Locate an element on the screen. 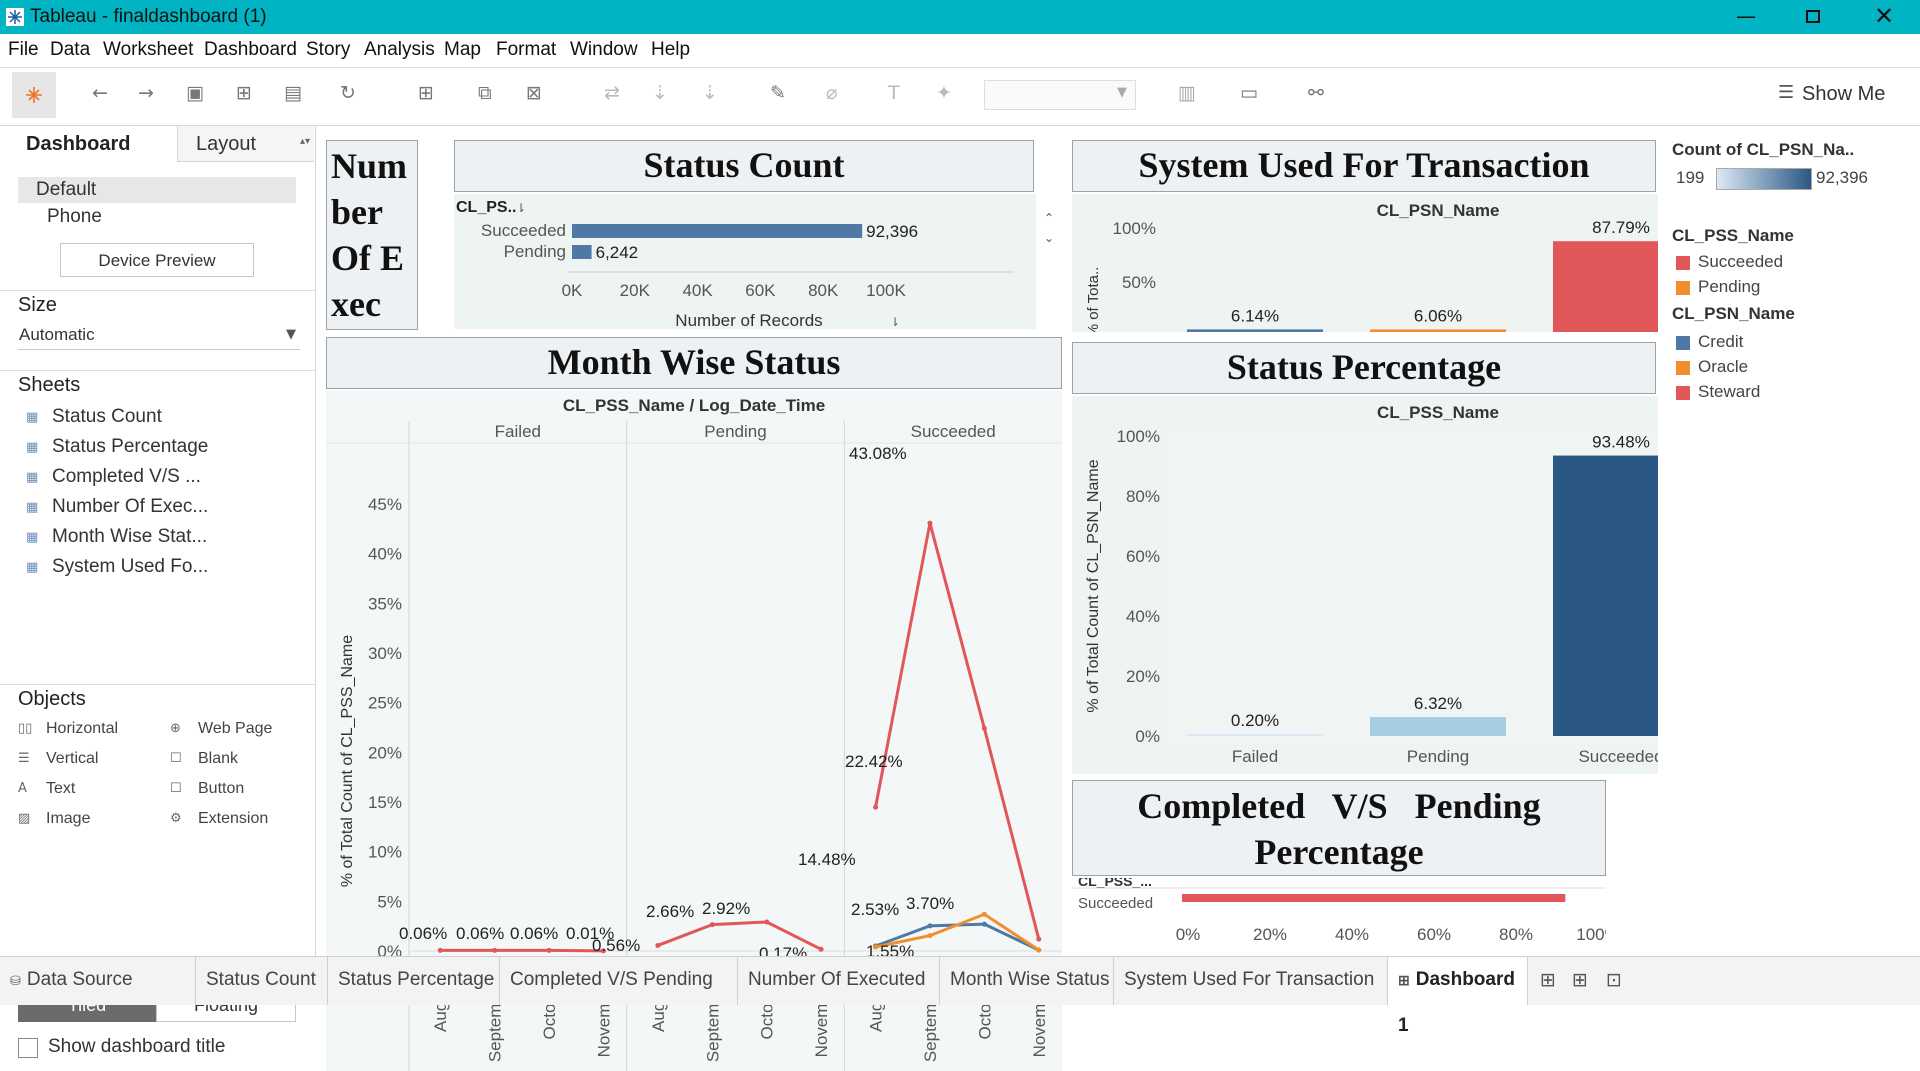 This screenshot has width=1920, height=1071. new-worksheet-icon: ⊞ is located at coordinates (1548, 980).